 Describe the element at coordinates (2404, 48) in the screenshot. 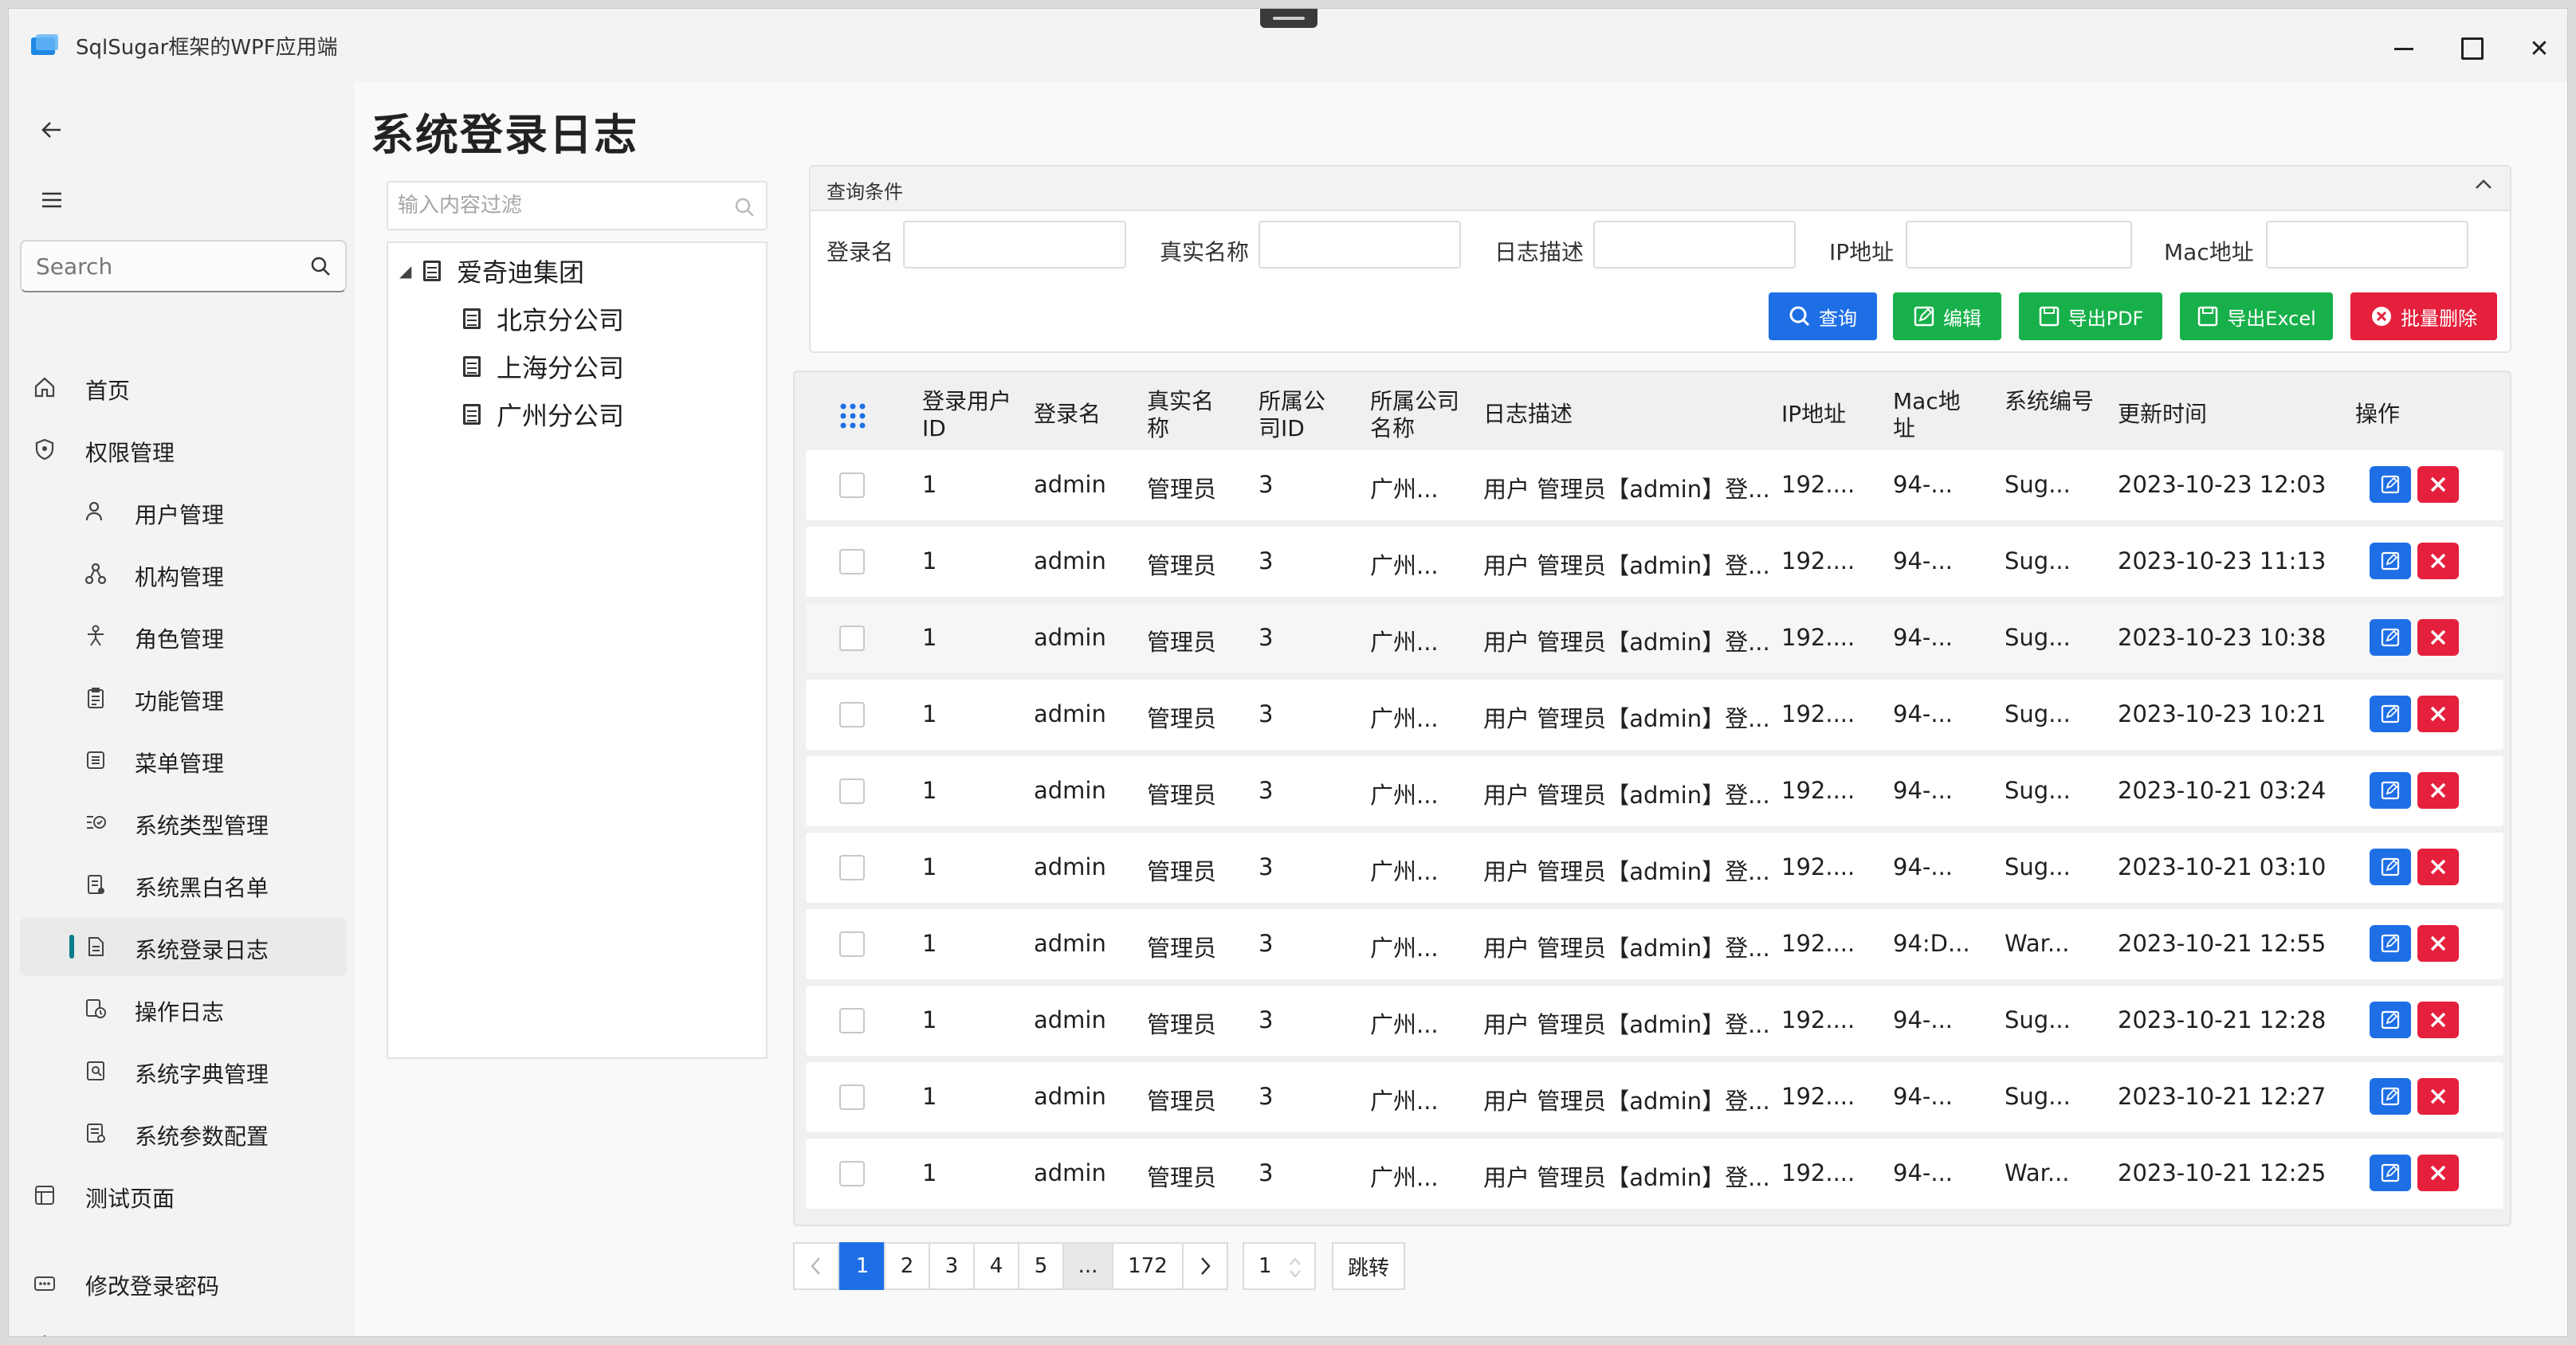

I see `minimize-button` at that location.